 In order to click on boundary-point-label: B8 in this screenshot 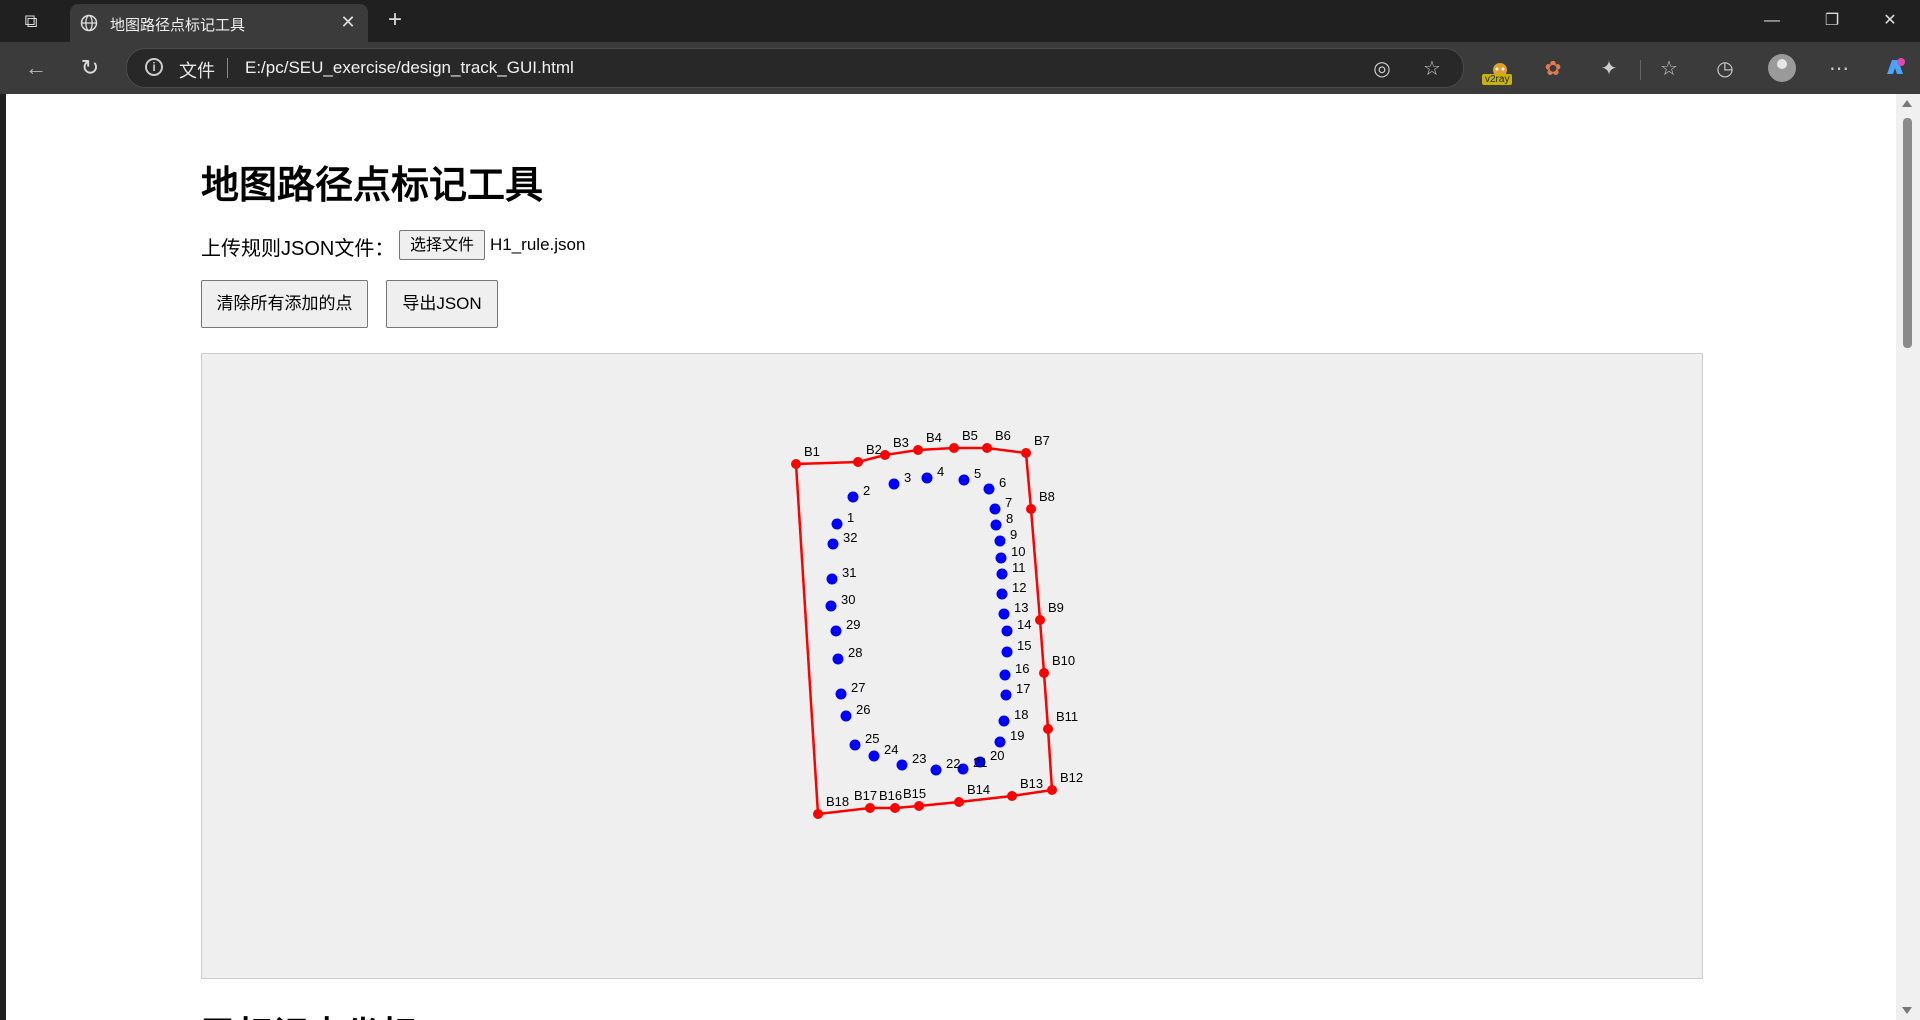, I will do `click(1047, 496)`.